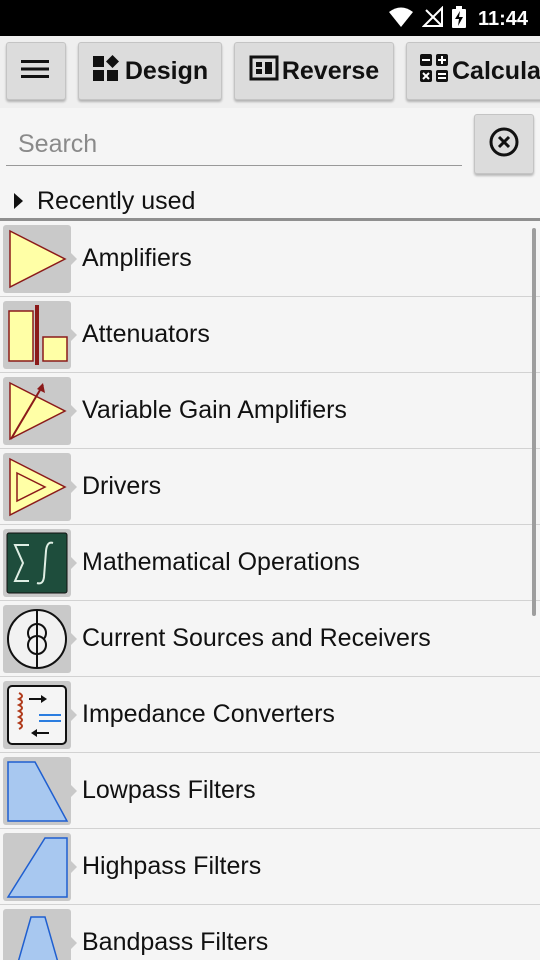  Describe the element at coordinates (270, 791) in the screenshot. I see `category-item-lowpass-filters: Lowpass Filters` at that location.